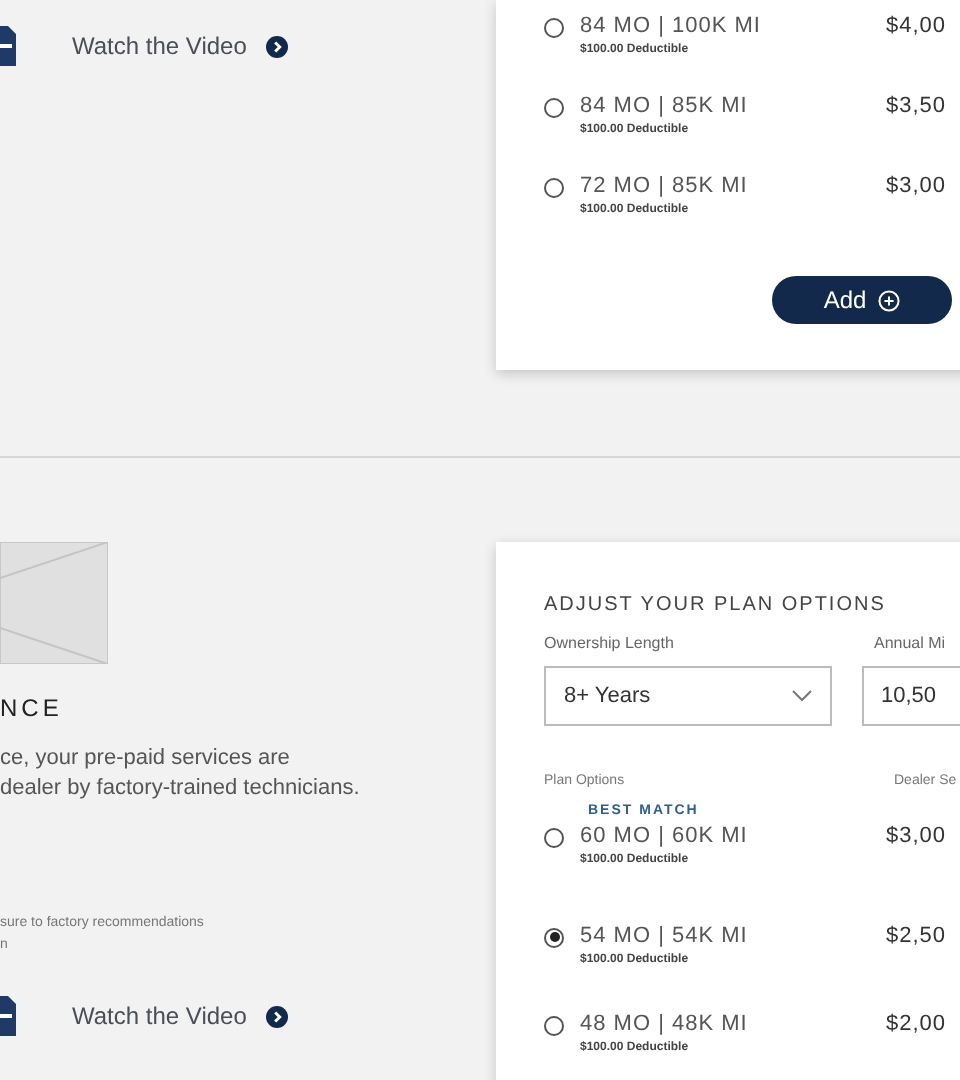 The height and width of the screenshot is (1080, 960). Describe the element at coordinates (54, 603) in the screenshot. I see `image-placeholder` at that location.